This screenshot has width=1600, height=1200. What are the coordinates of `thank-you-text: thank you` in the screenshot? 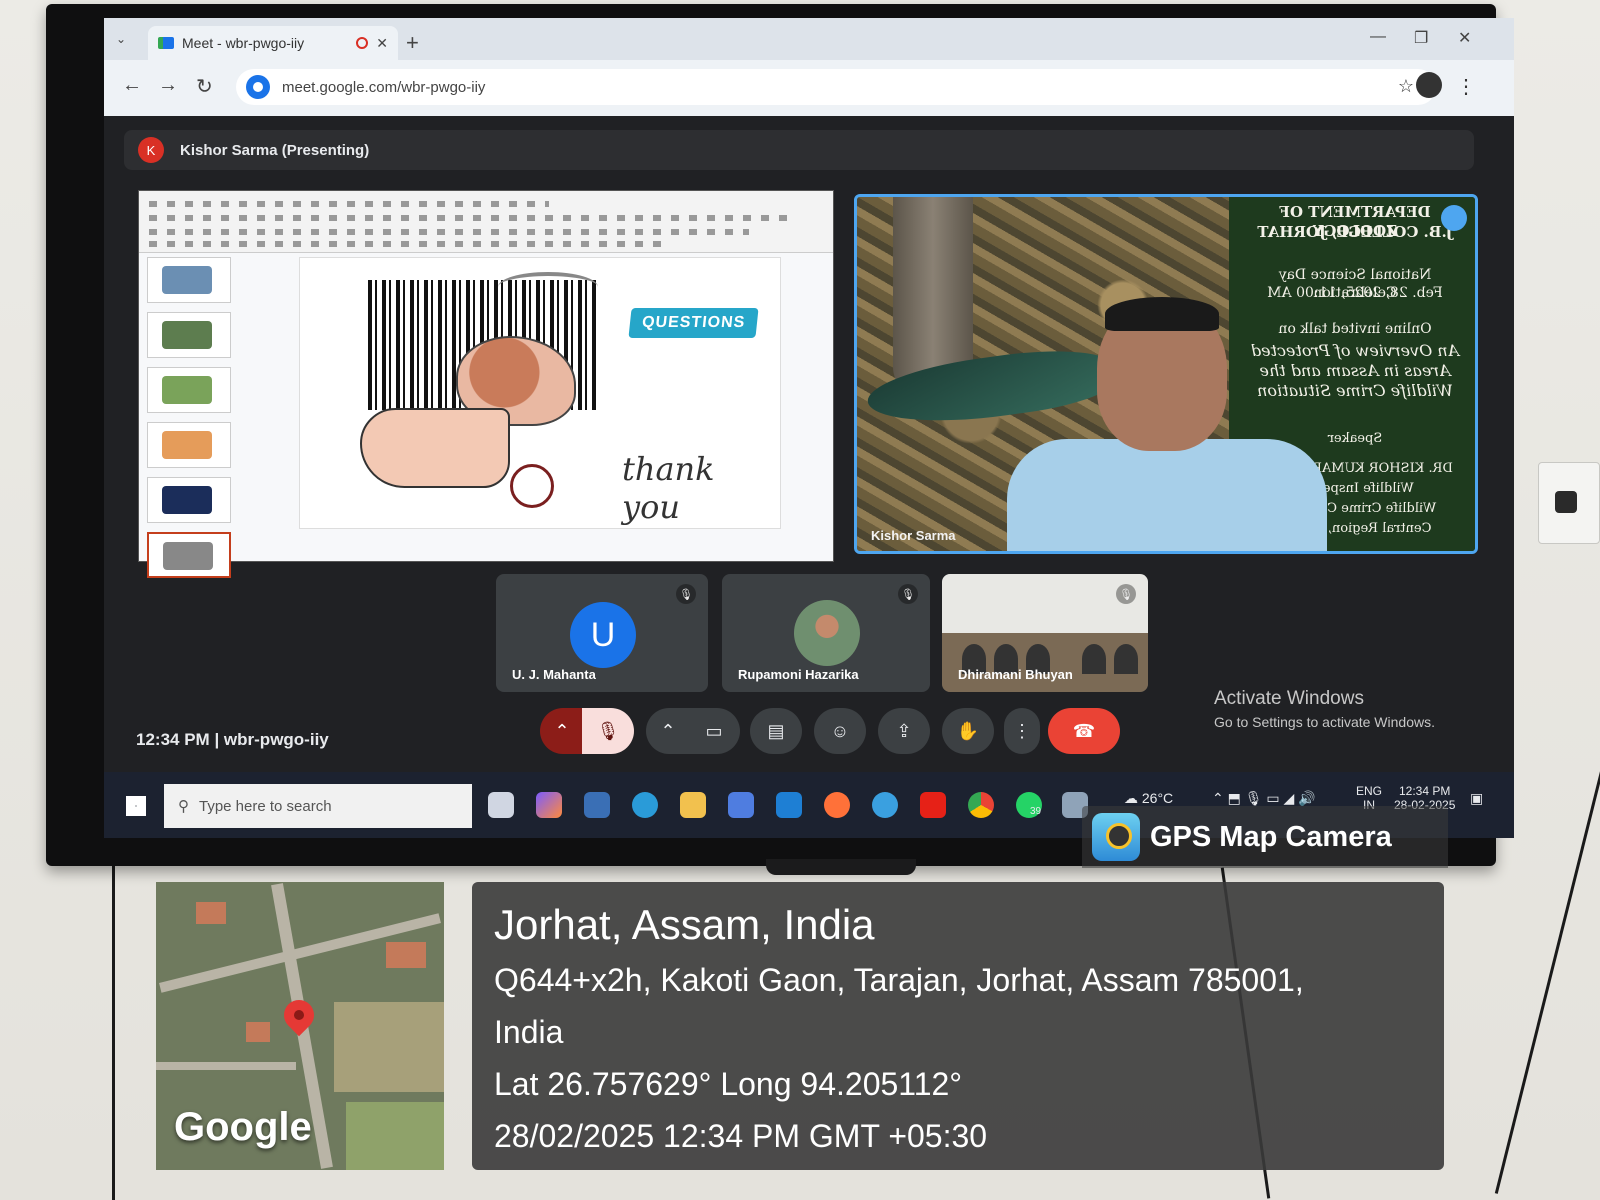 It's located at (668, 488).